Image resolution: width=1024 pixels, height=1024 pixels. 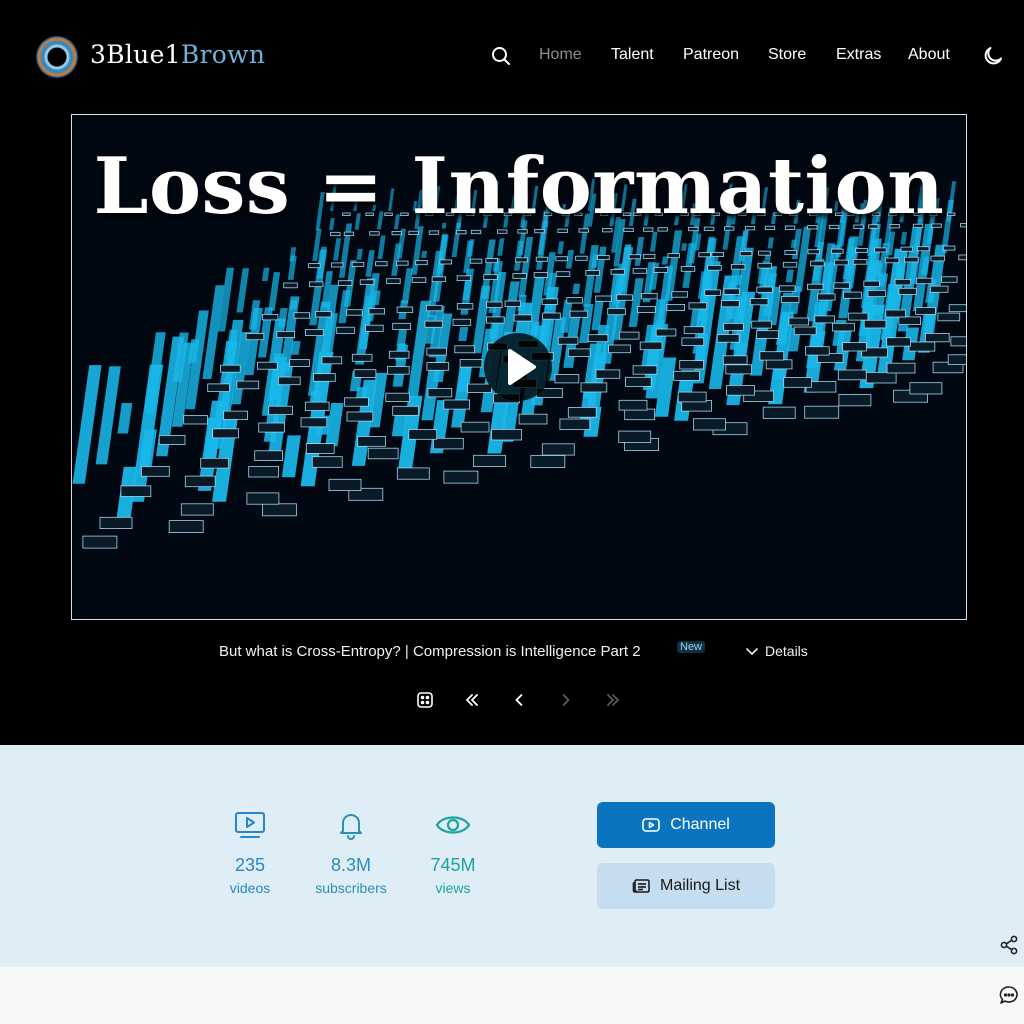 What do you see at coordinates (632, 55) in the screenshot?
I see `nav-talent: Talent` at bounding box center [632, 55].